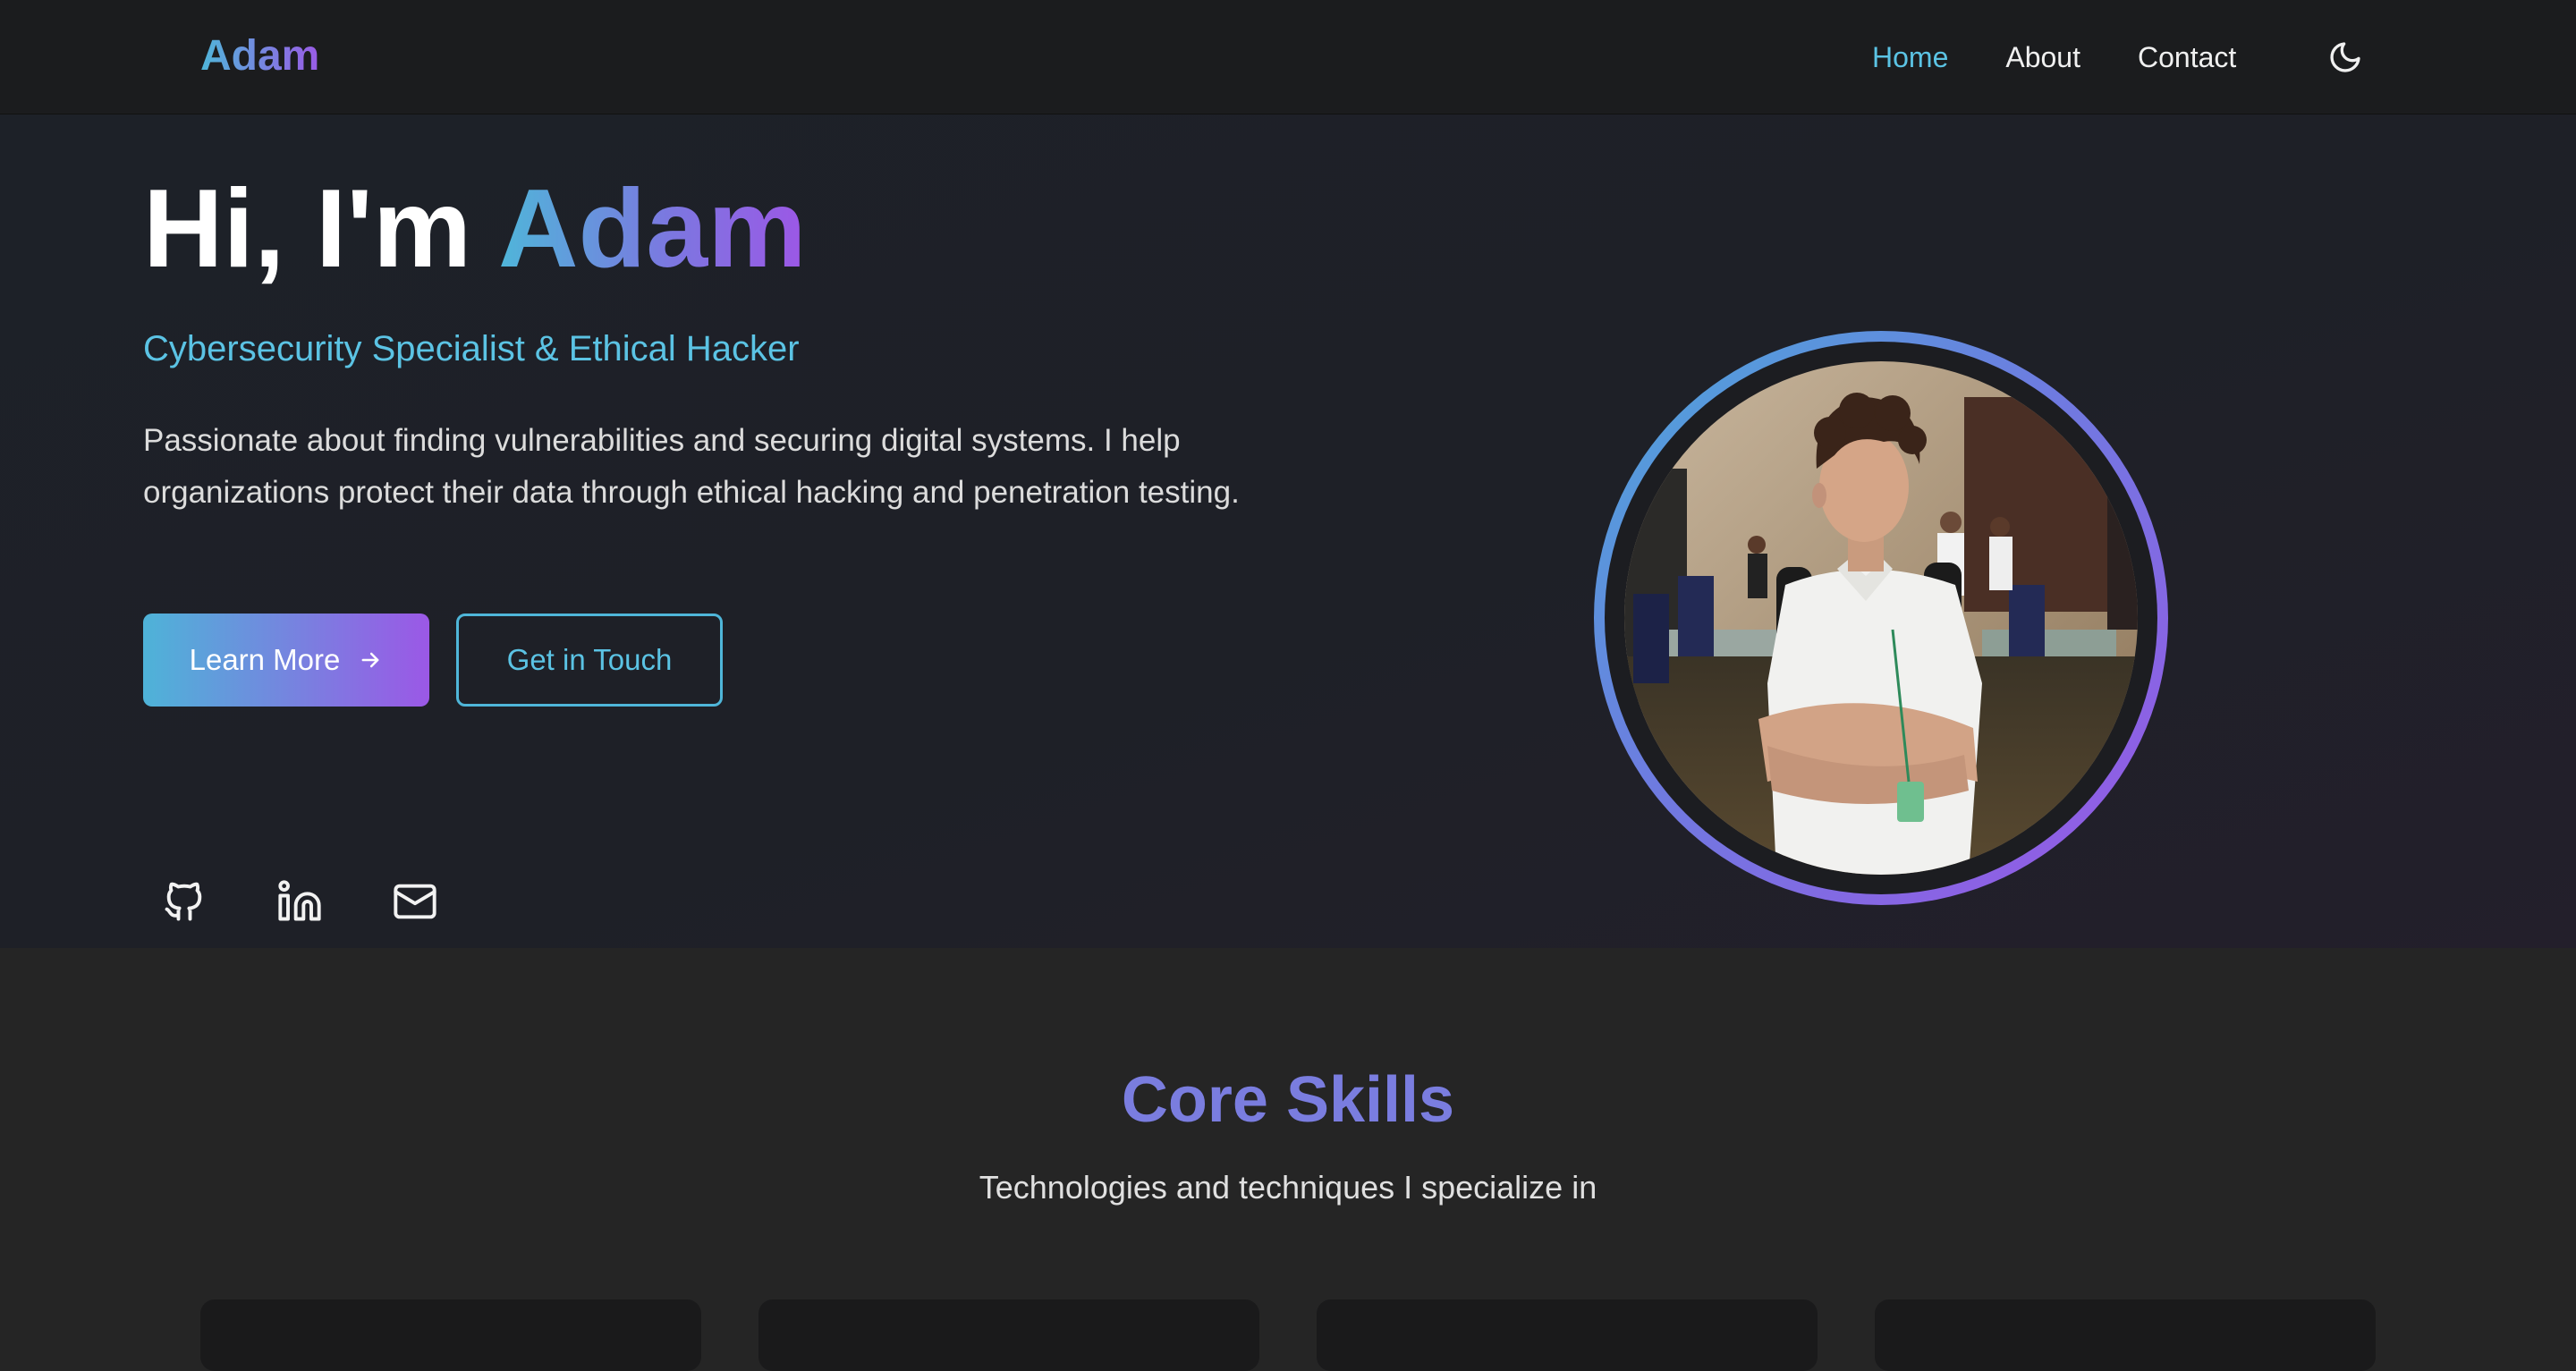  Describe the element at coordinates (652, 229) in the screenshot. I see `hero-name: Adam` at that location.